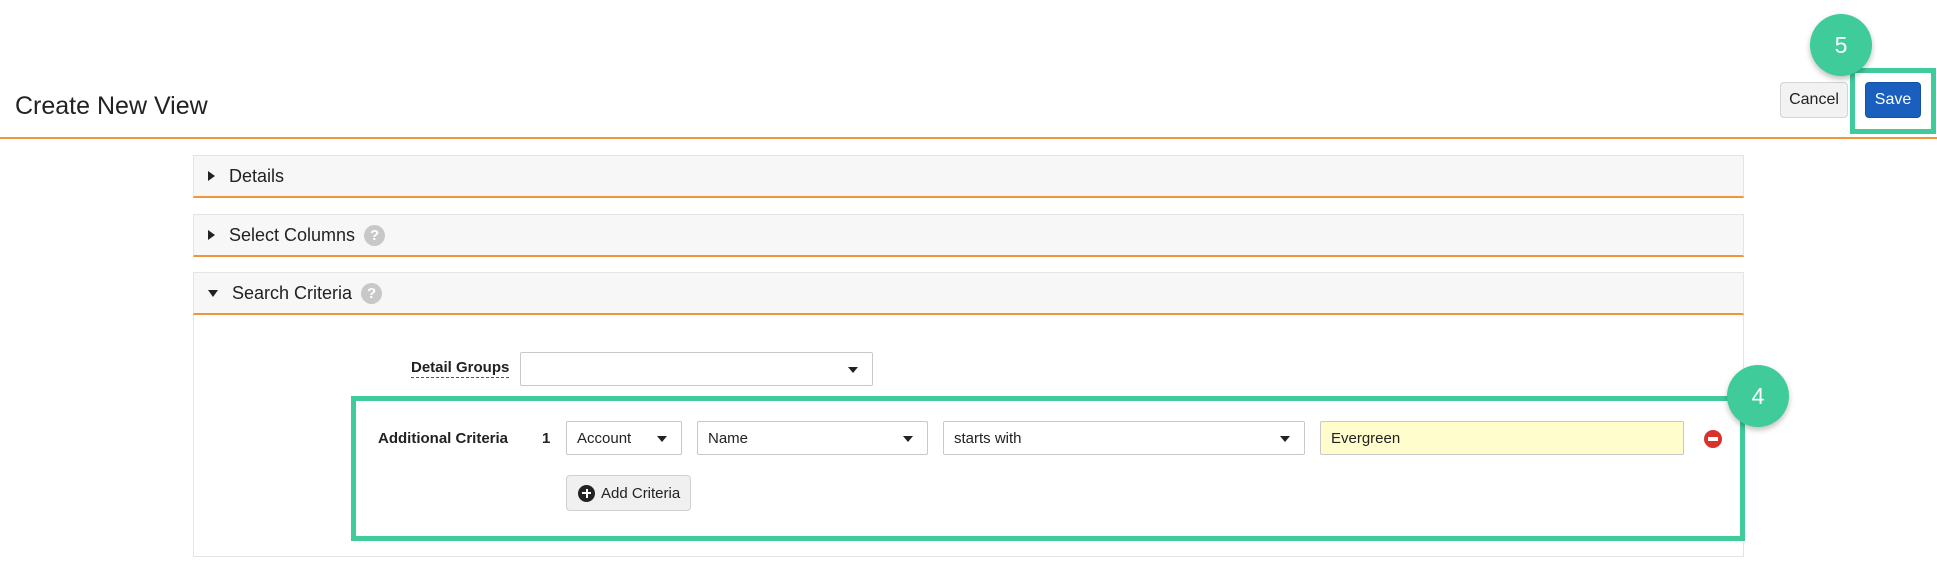 This screenshot has width=1937, height=566. Describe the element at coordinates (1713, 439) in the screenshot. I see `remove-criteria-icon` at that location.